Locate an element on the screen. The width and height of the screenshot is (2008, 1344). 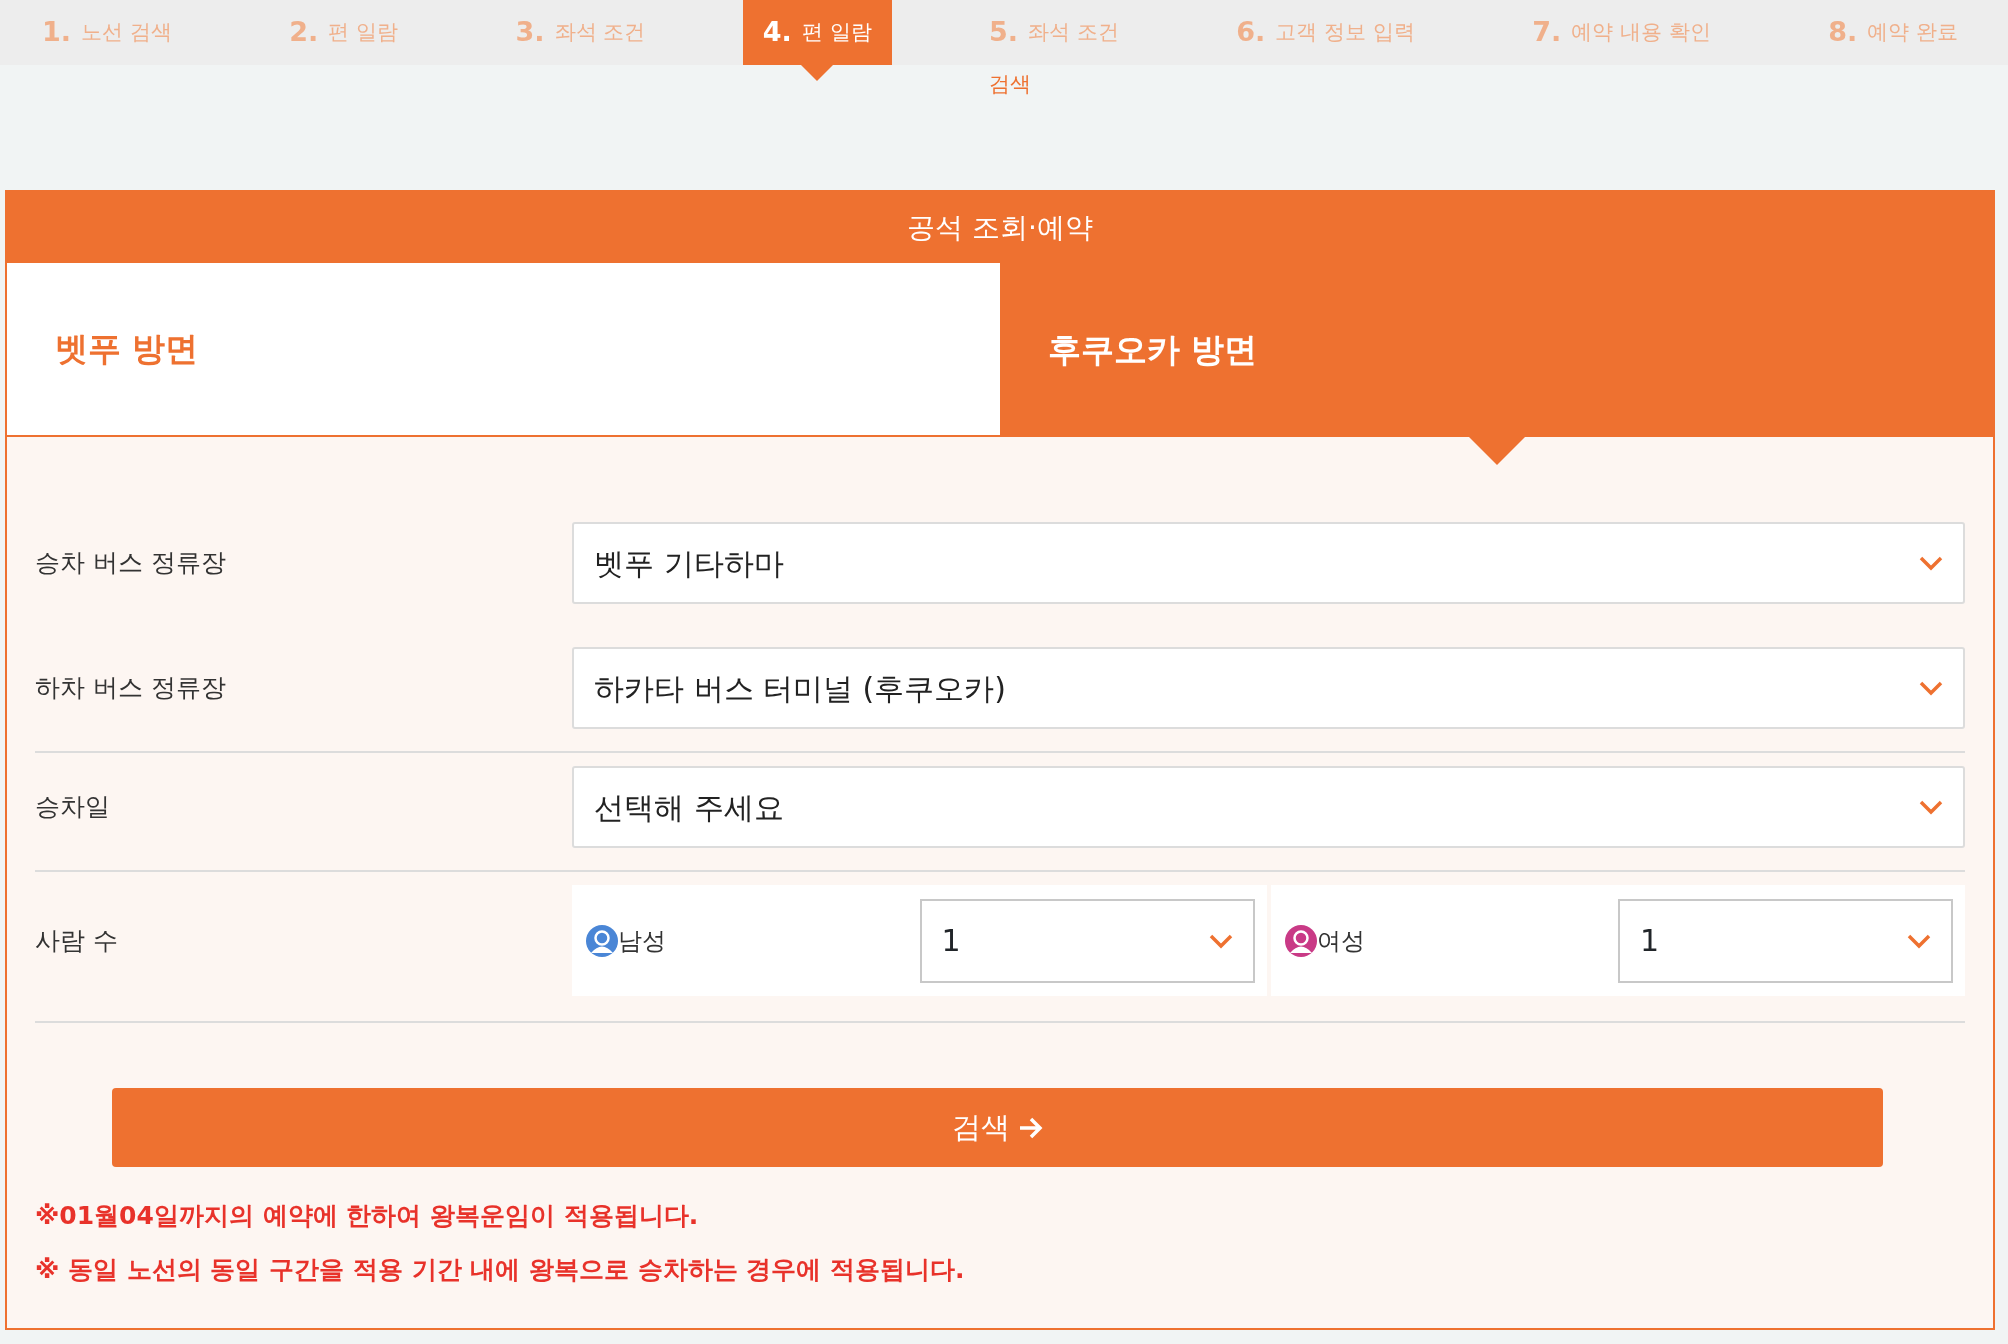
notice-text: ※ 동일 노선의 동일 구간을 적용 기간 내에 왕복으로 승차하는 경우에 적용됩니다. is located at coordinates (500, 1269).